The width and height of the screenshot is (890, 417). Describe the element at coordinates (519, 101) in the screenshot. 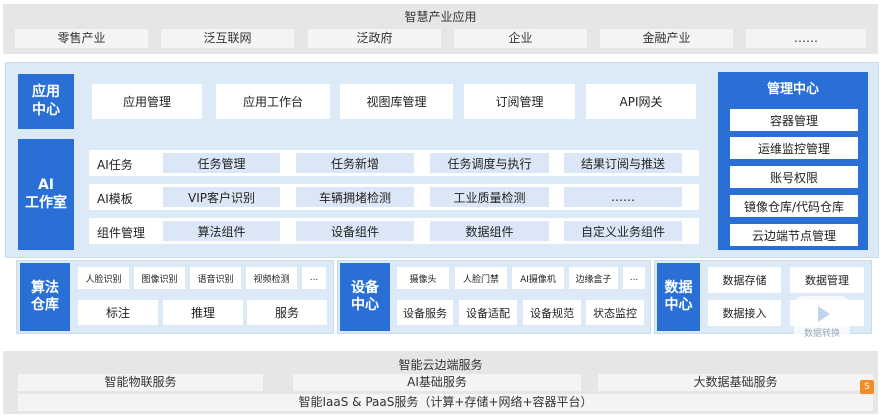

I see `app-center-item: 订阅管理` at that location.